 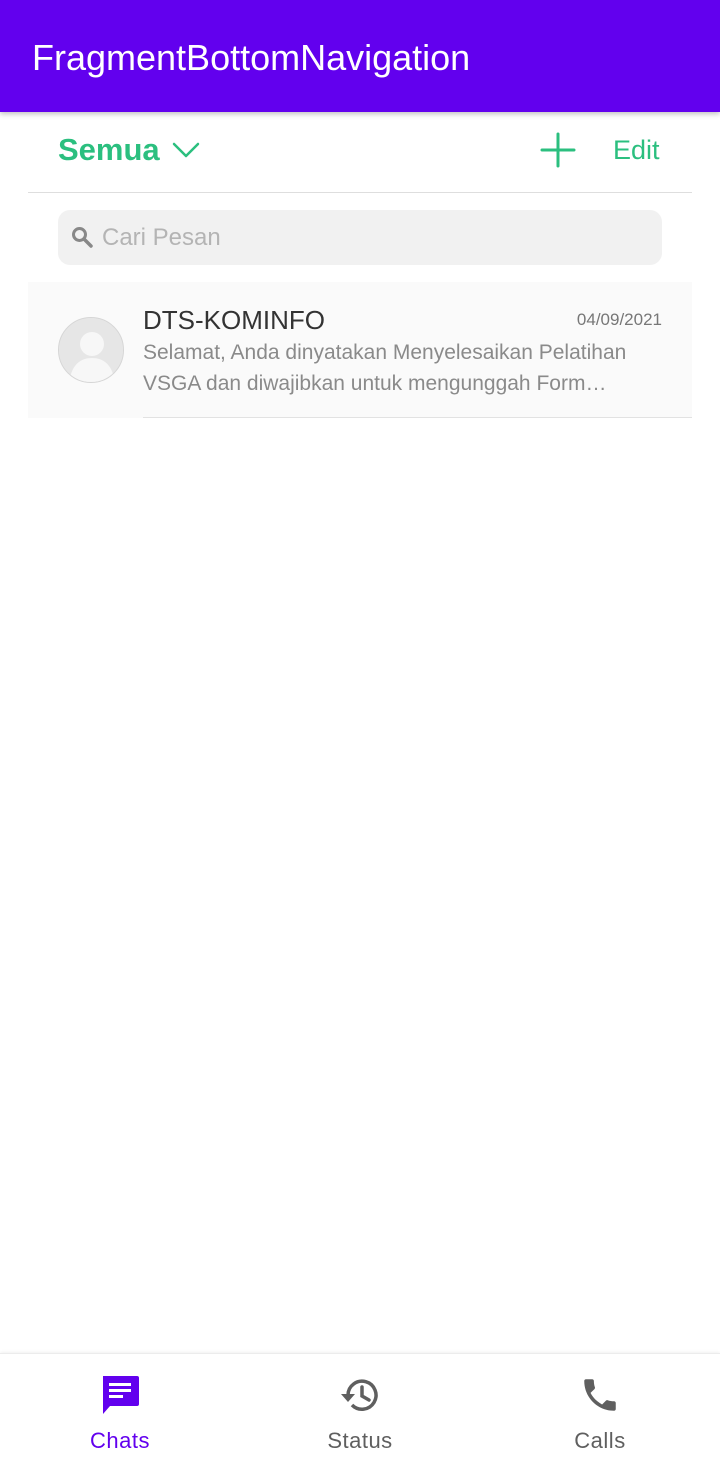 What do you see at coordinates (82, 237) in the screenshot?
I see `search-icon` at bounding box center [82, 237].